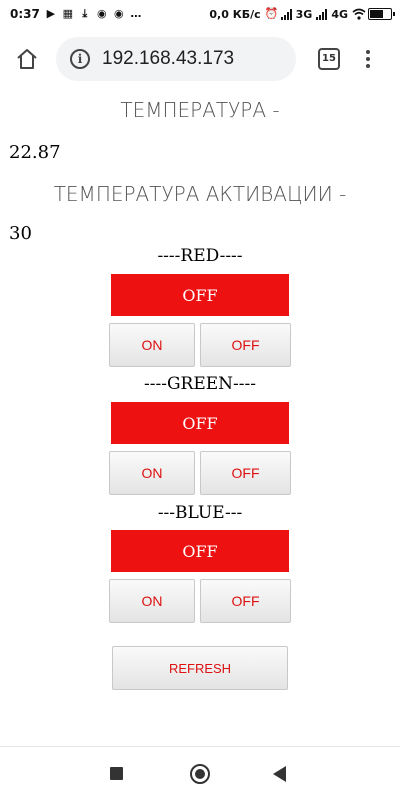 The height and width of the screenshot is (800, 400). Describe the element at coordinates (368, 59) in the screenshot. I see `menu-icon` at that location.